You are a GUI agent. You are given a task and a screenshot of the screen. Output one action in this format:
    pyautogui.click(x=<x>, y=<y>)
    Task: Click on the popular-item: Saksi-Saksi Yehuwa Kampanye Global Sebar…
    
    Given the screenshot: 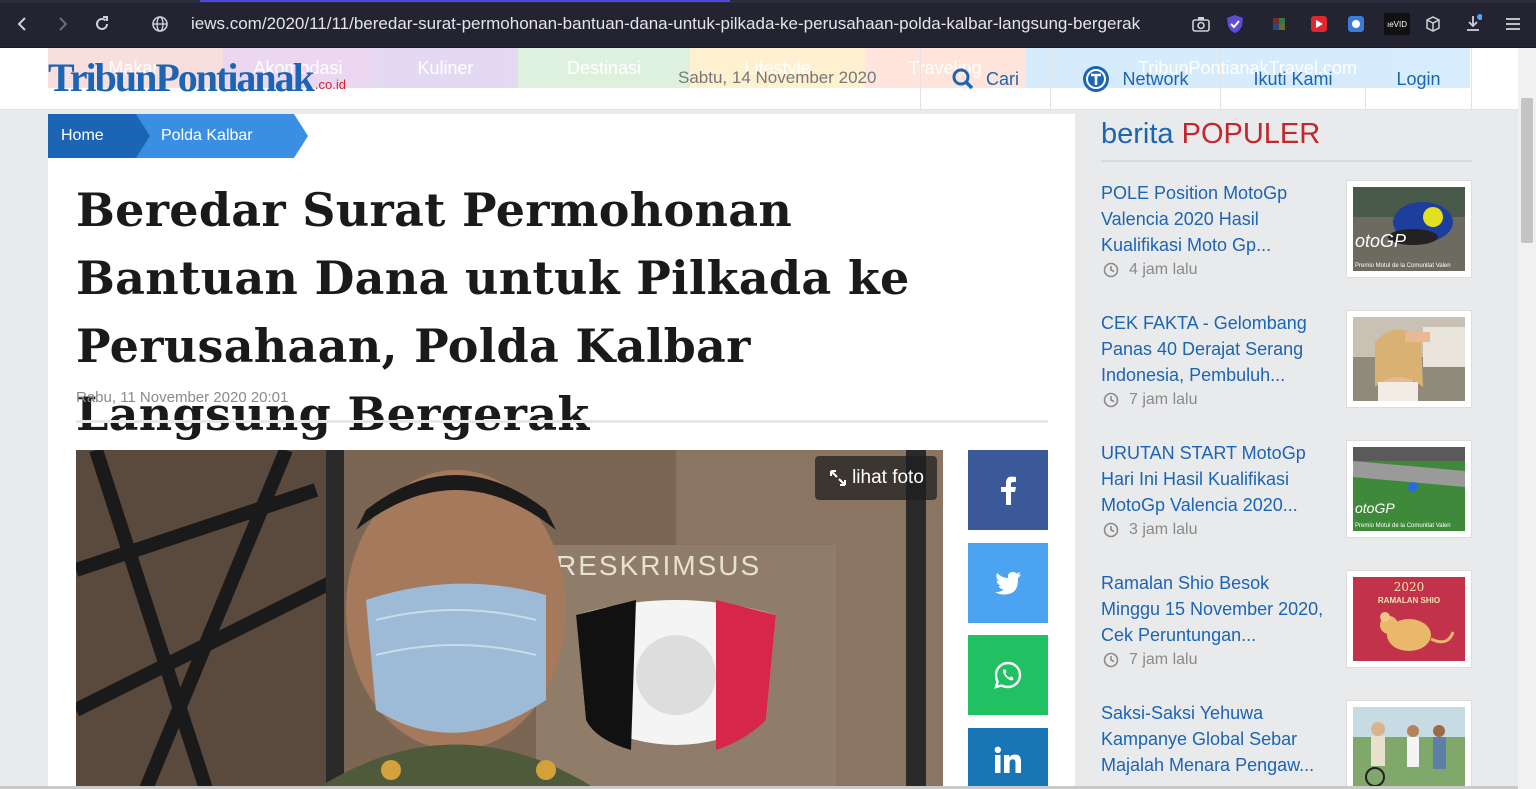 What is the action you would take?
    pyautogui.click(x=1286, y=744)
    